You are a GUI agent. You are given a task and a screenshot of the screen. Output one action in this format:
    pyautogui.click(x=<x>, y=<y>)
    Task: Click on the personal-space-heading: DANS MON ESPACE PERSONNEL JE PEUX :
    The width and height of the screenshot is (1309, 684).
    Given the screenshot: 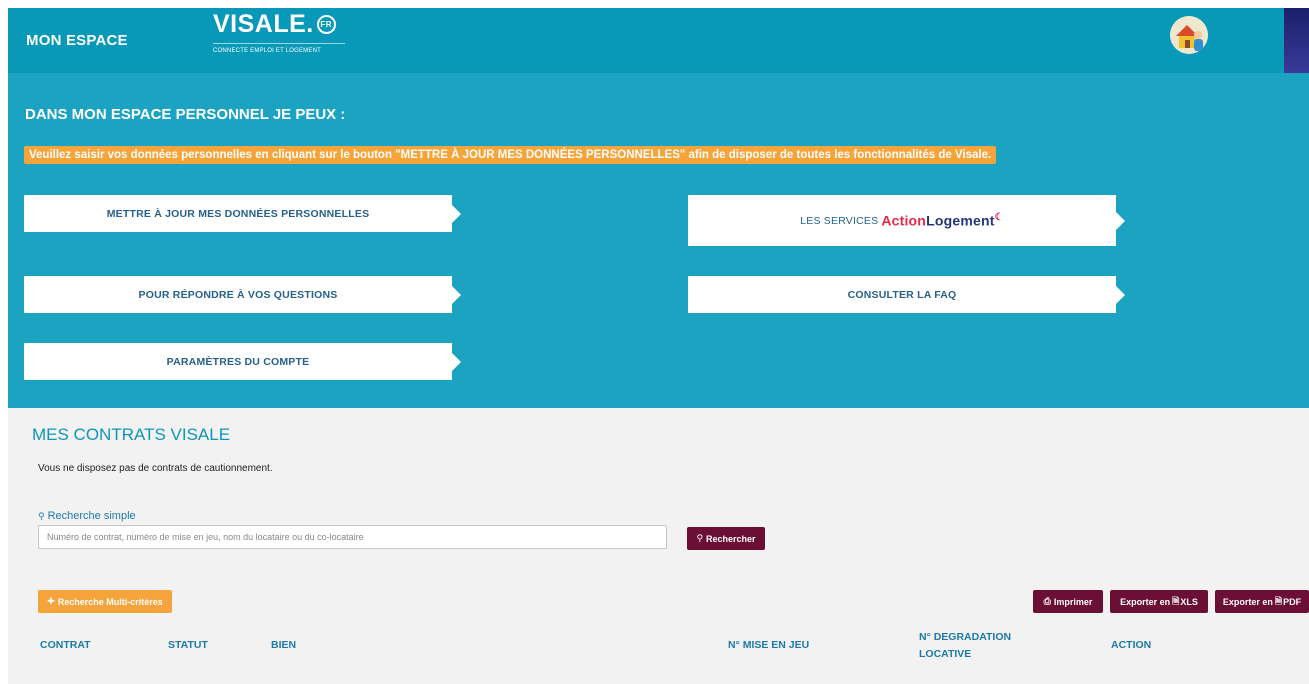 What is the action you would take?
    pyautogui.click(x=185, y=114)
    